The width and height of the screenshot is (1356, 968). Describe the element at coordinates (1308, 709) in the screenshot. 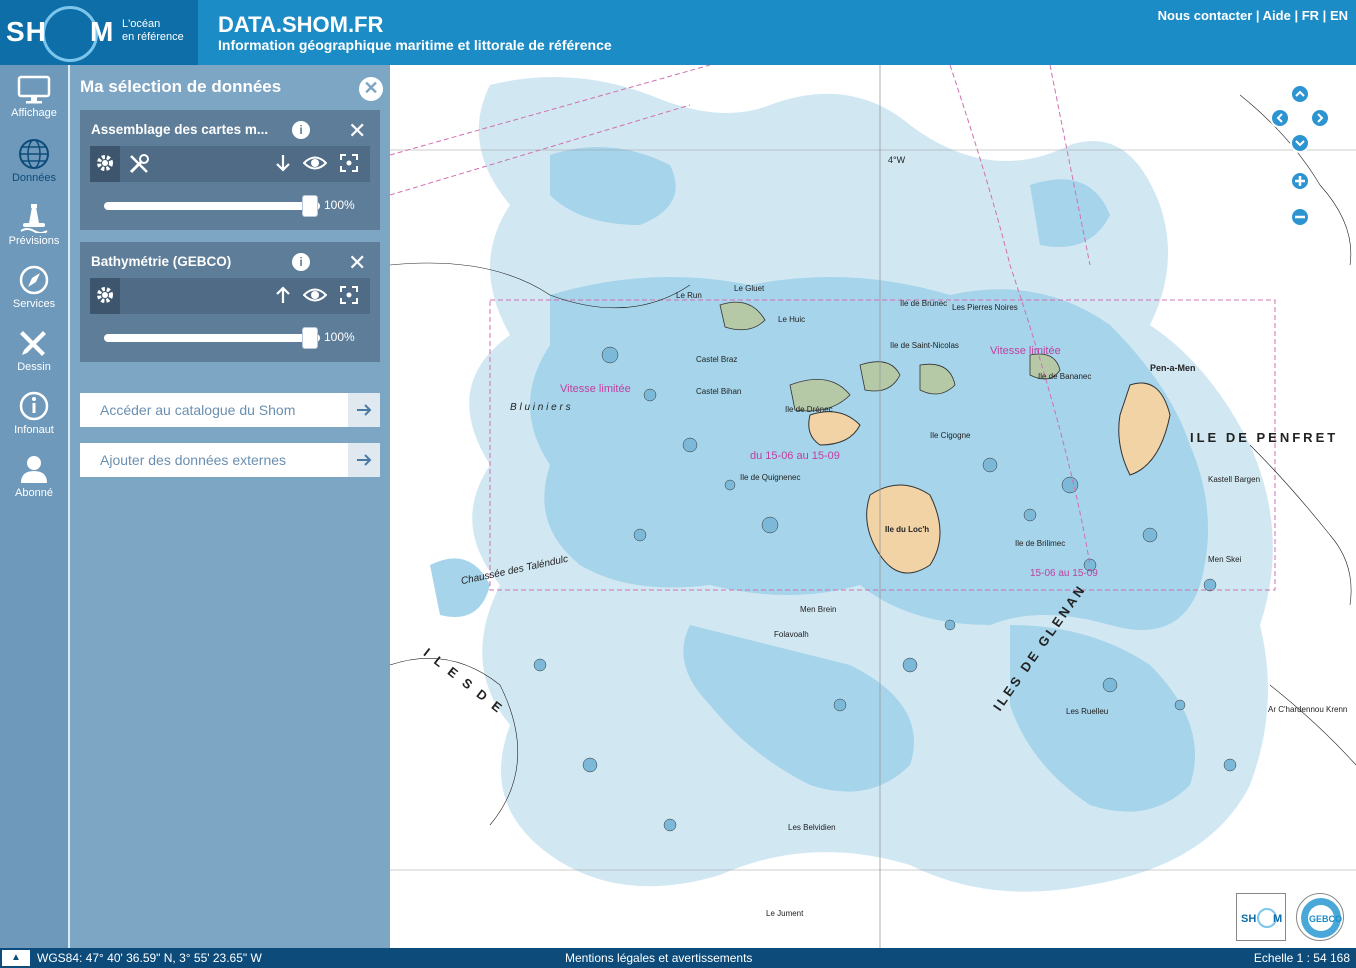

I see `map-label-ar-chardennou: Ar C'hardennou Krenn` at that location.